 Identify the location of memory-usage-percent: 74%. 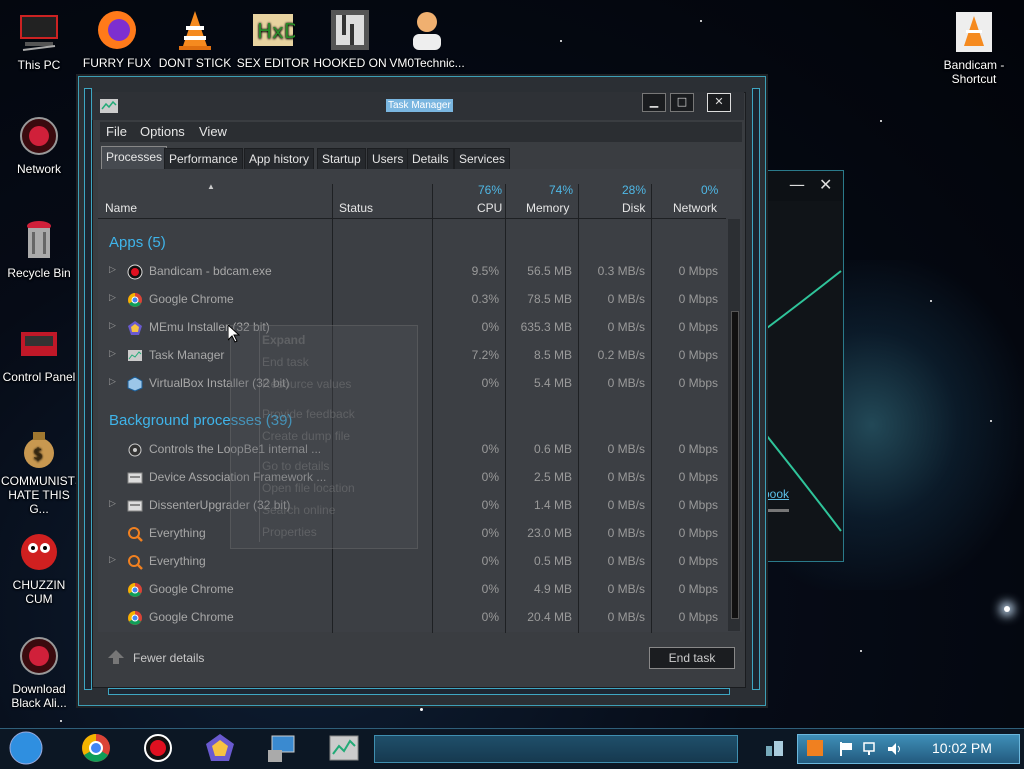
(561, 190).